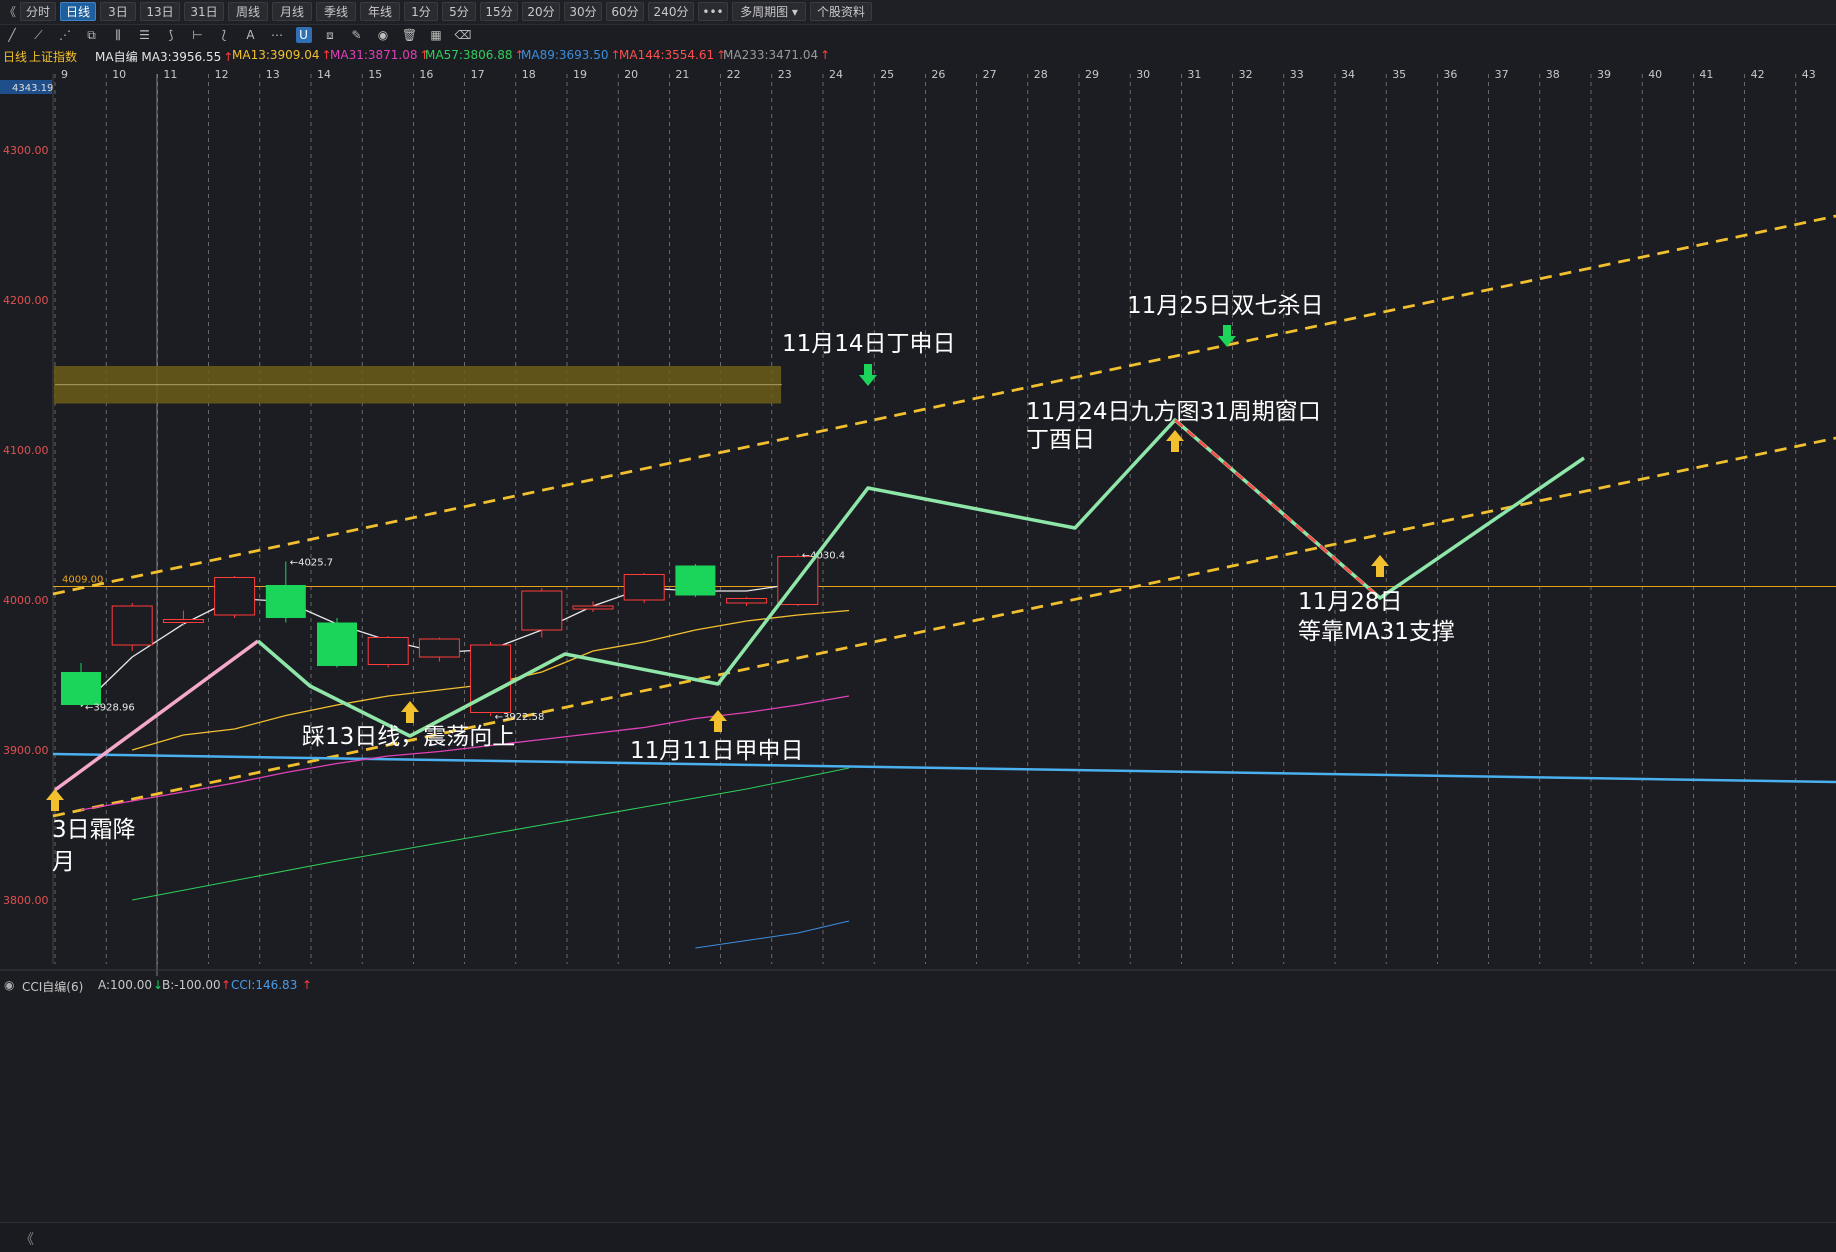 The height and width of the screenshot is (1252, 1836). Describe the element at coordinates (27, 1239) in the screenshot. I see `scroll-left-icon: 《` at that location.